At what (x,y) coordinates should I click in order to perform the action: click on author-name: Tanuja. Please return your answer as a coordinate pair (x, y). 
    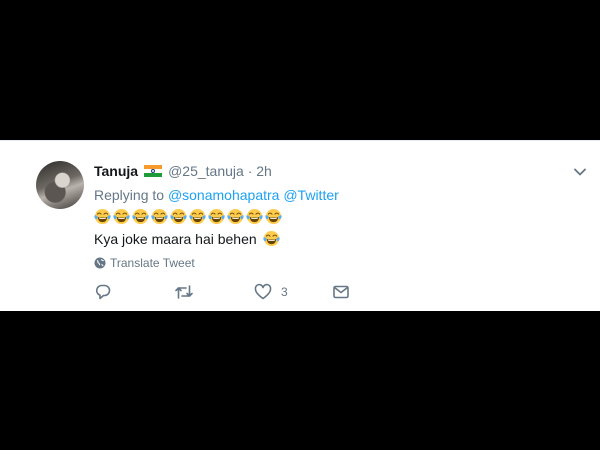
    Looking at the image, I should click on (116, 171).